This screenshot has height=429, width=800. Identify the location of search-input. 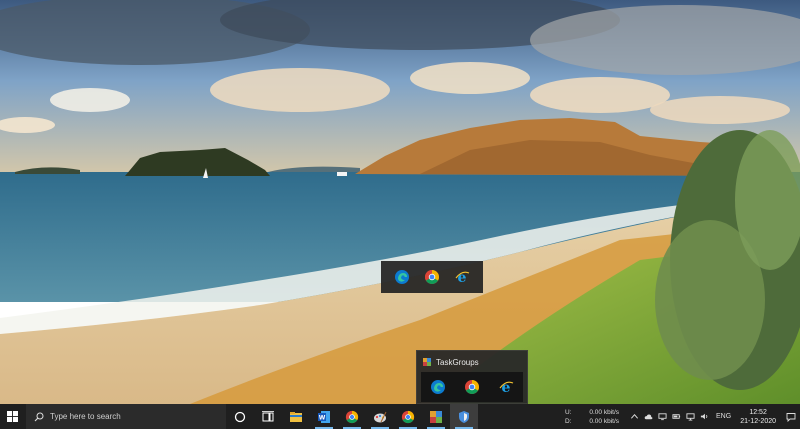
(125, 416).